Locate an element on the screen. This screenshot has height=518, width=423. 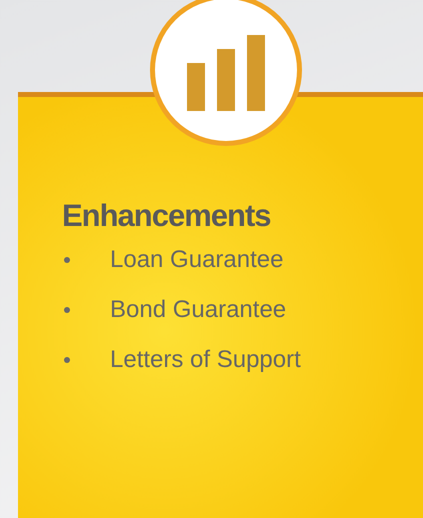
bar-chart-icon is located at coordinates (226, 73).